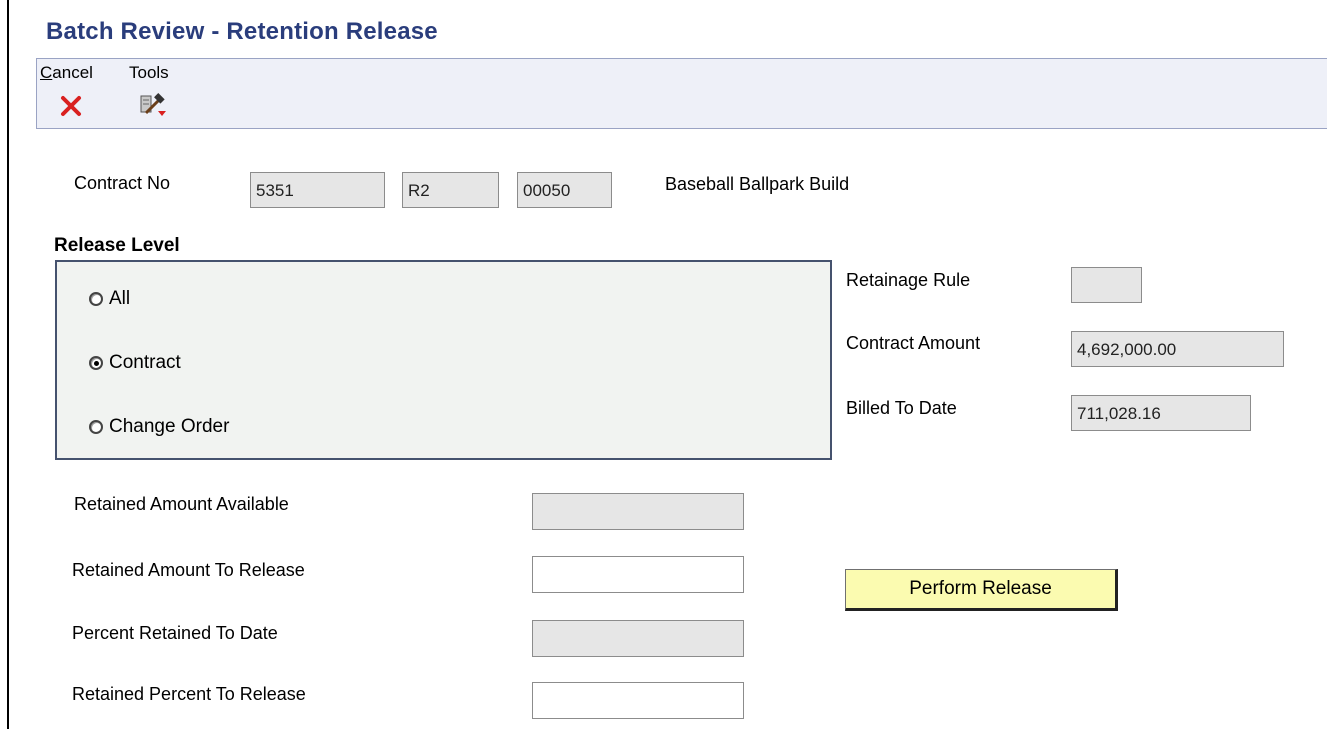  What do you see at coordinates (681, 93) in the screenshot?
I see `toolbar: Cancel Tools` at bounding box center [681, 93].